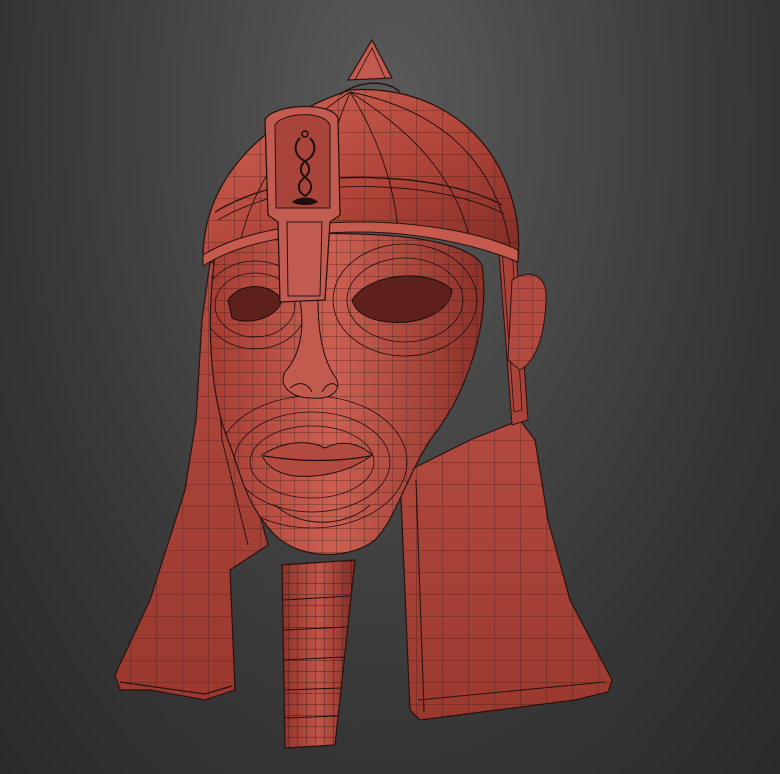  I want to click on neck-cone, so click(318, 654).